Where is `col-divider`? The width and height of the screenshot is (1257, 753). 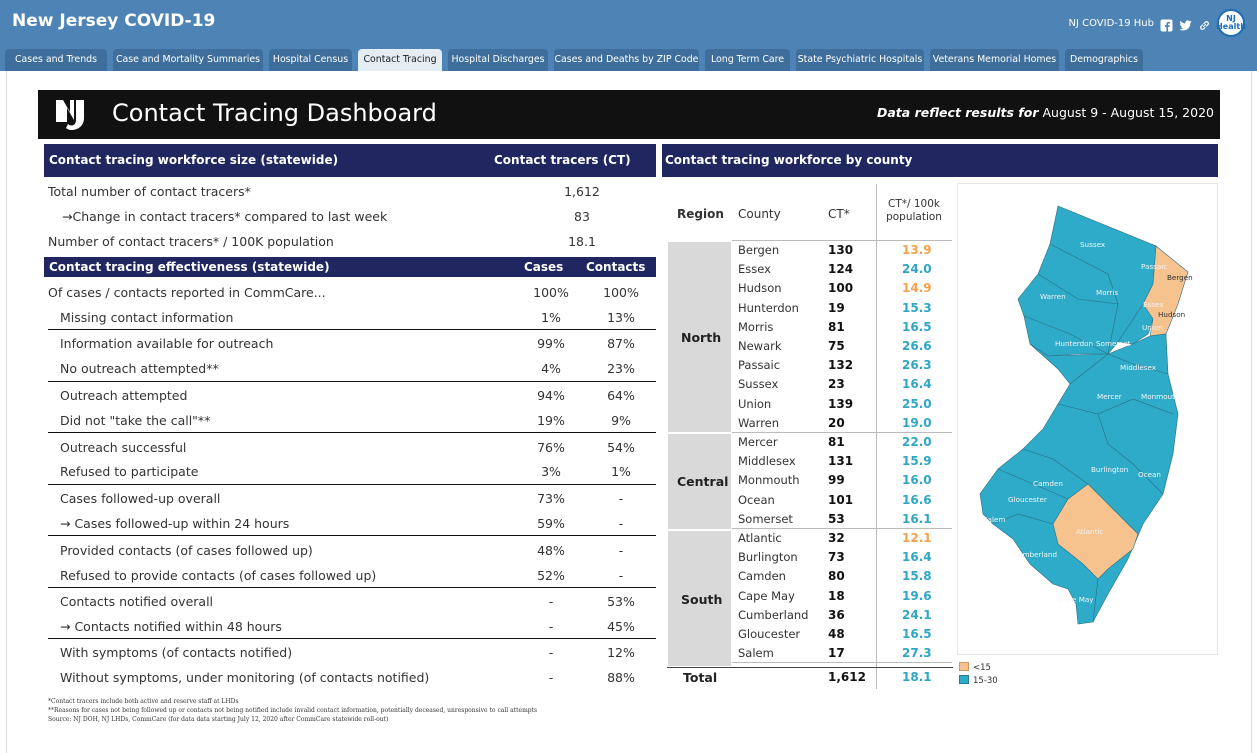
col-divider is located at coordinates (876, 436).